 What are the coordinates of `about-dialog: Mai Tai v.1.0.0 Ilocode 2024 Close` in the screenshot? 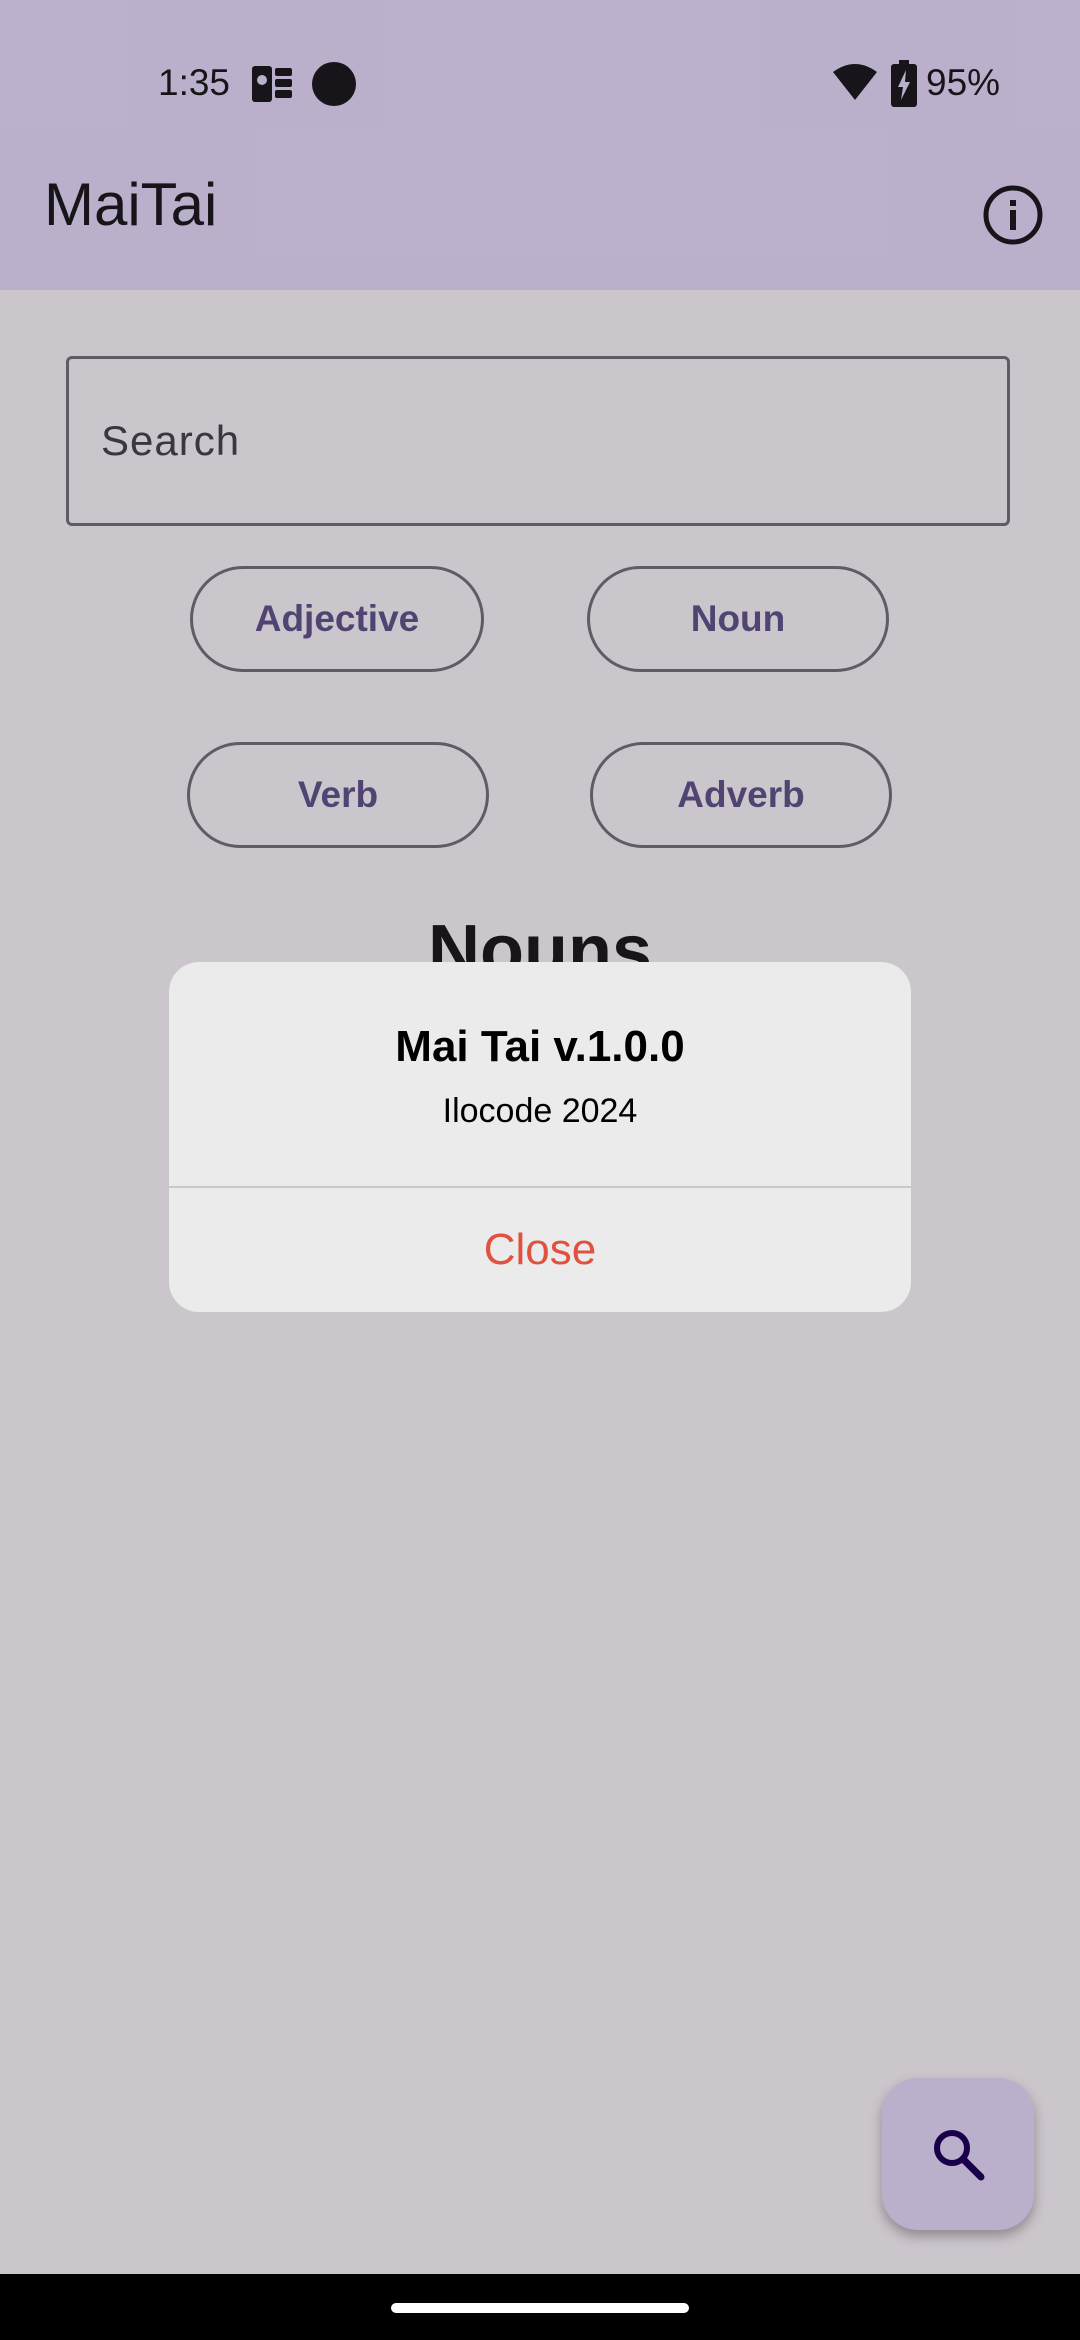 It's located at (540, 1137).